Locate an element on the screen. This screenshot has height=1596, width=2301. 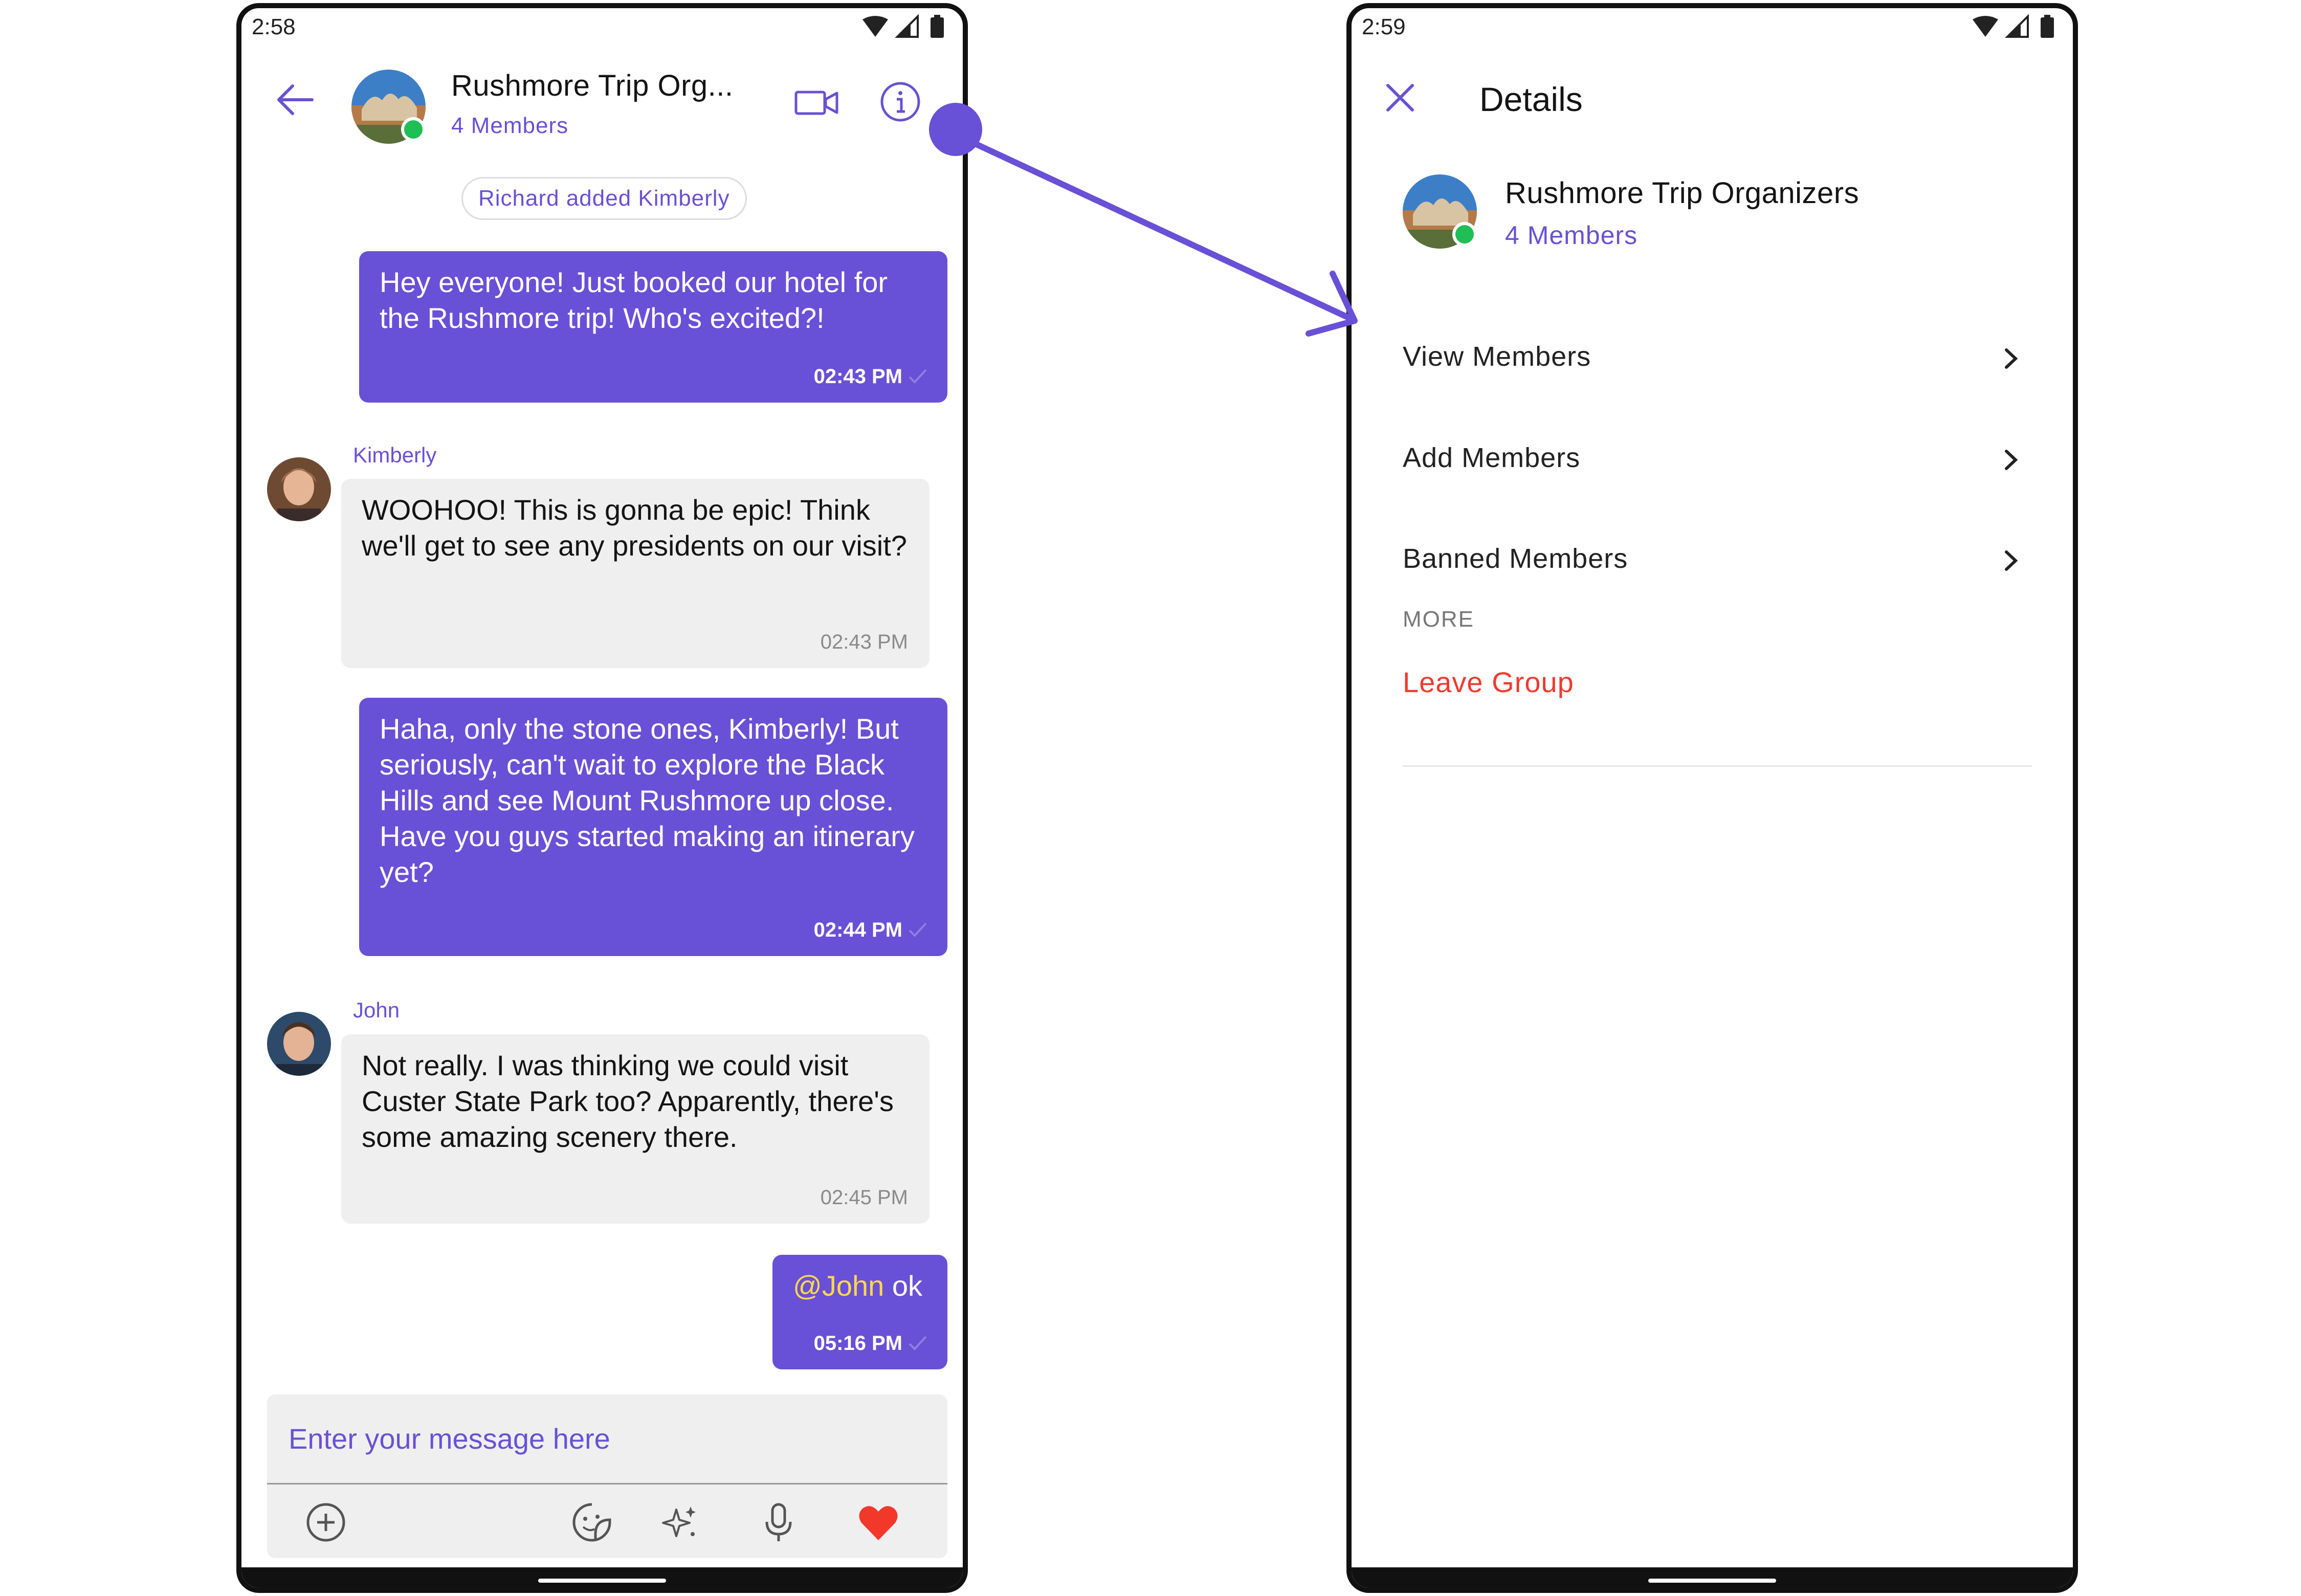
details-title: Details is located at coordinates (1531, 99).